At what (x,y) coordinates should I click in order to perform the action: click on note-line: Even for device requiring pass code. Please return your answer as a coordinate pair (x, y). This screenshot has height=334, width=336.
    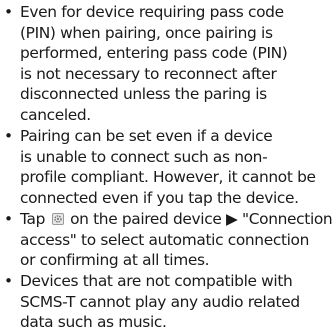
    Looking at the image, I should click on (152, 12).